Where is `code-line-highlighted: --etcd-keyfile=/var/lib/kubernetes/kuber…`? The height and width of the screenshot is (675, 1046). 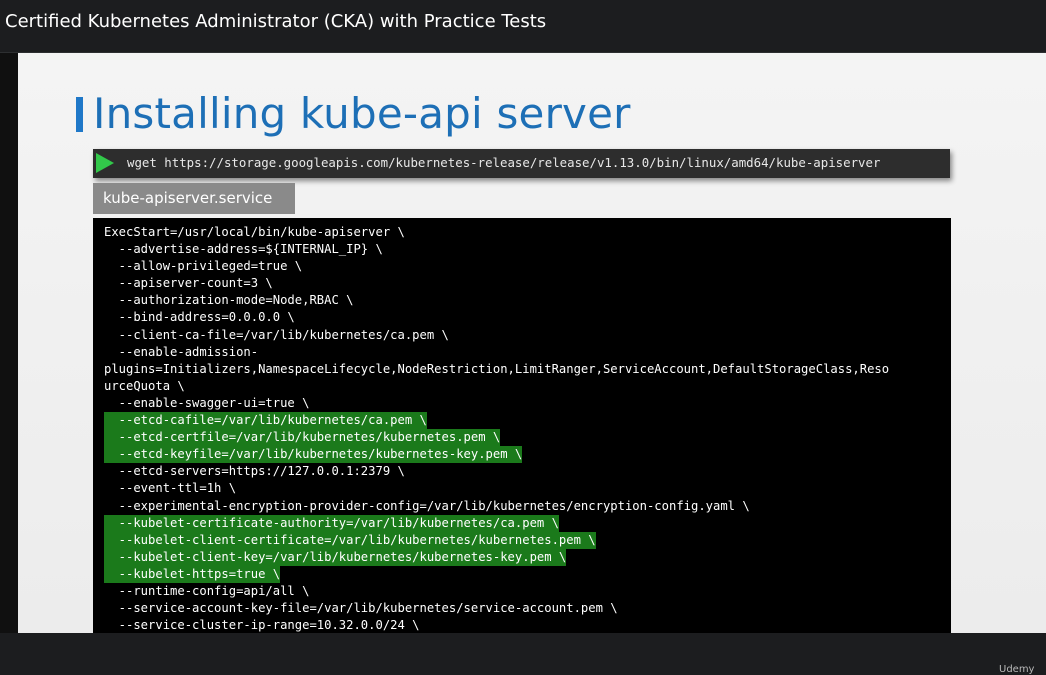
code-line-highlighted: --etcd-keyfile=/var/lib/kubernetes/kuber… is located at coordinates (524, 455).